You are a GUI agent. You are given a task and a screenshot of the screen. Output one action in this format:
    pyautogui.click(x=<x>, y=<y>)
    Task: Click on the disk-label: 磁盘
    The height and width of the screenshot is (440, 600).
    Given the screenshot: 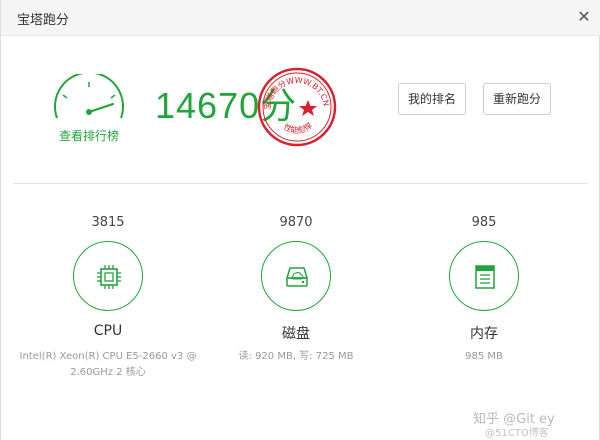 What is the action you would take?
    pyautogui.click(x=296, y=334)
    